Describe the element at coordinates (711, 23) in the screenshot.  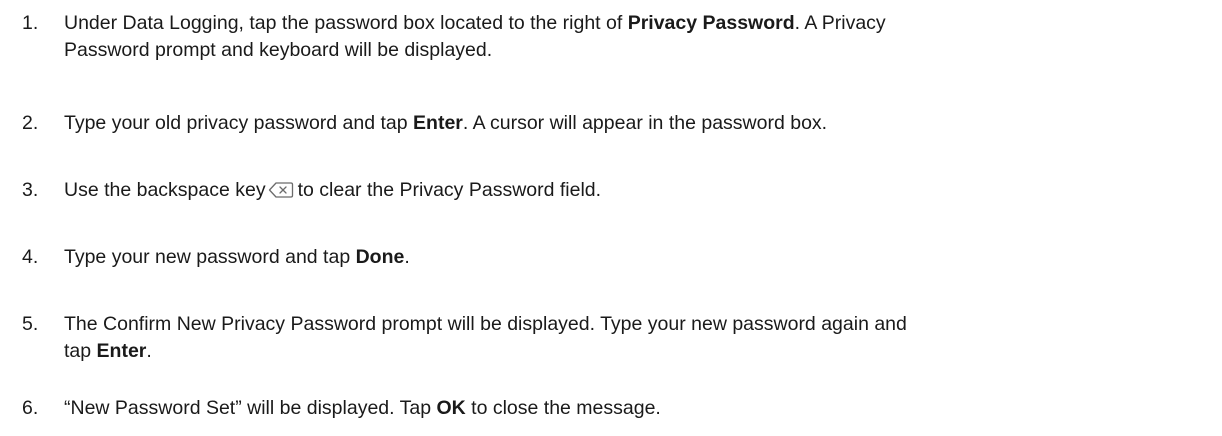
I see `ui-term-privacy-password: Privacy Password` at that location.